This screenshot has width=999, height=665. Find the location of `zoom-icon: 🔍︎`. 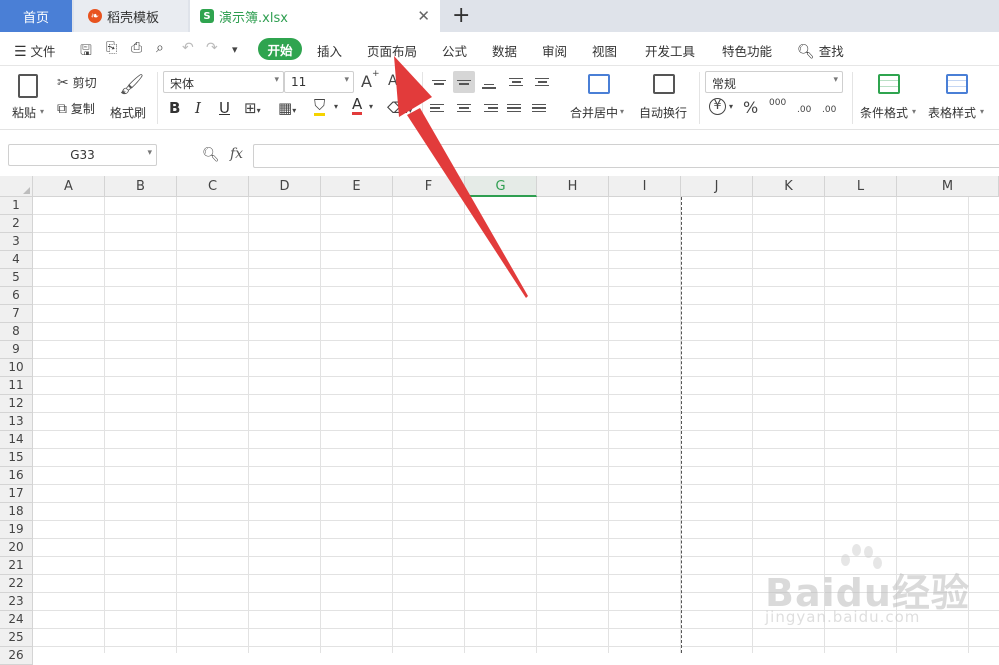

zoom-icon: 🔍︎ is located at coordinates (211, 155).